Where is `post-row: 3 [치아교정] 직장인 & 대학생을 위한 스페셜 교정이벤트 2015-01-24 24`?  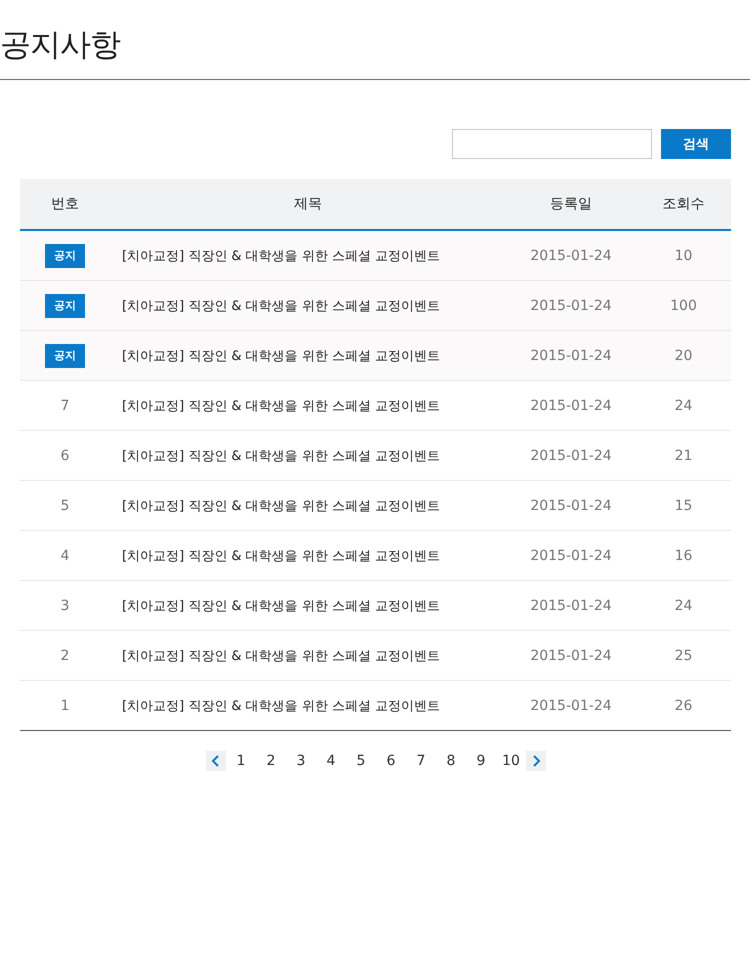 post-row: 3 [치아교정] 직장인 & 대학생을 위한 스페셜 교정이벤트 2015-01-24 24 is located at coordinates (375, 606).